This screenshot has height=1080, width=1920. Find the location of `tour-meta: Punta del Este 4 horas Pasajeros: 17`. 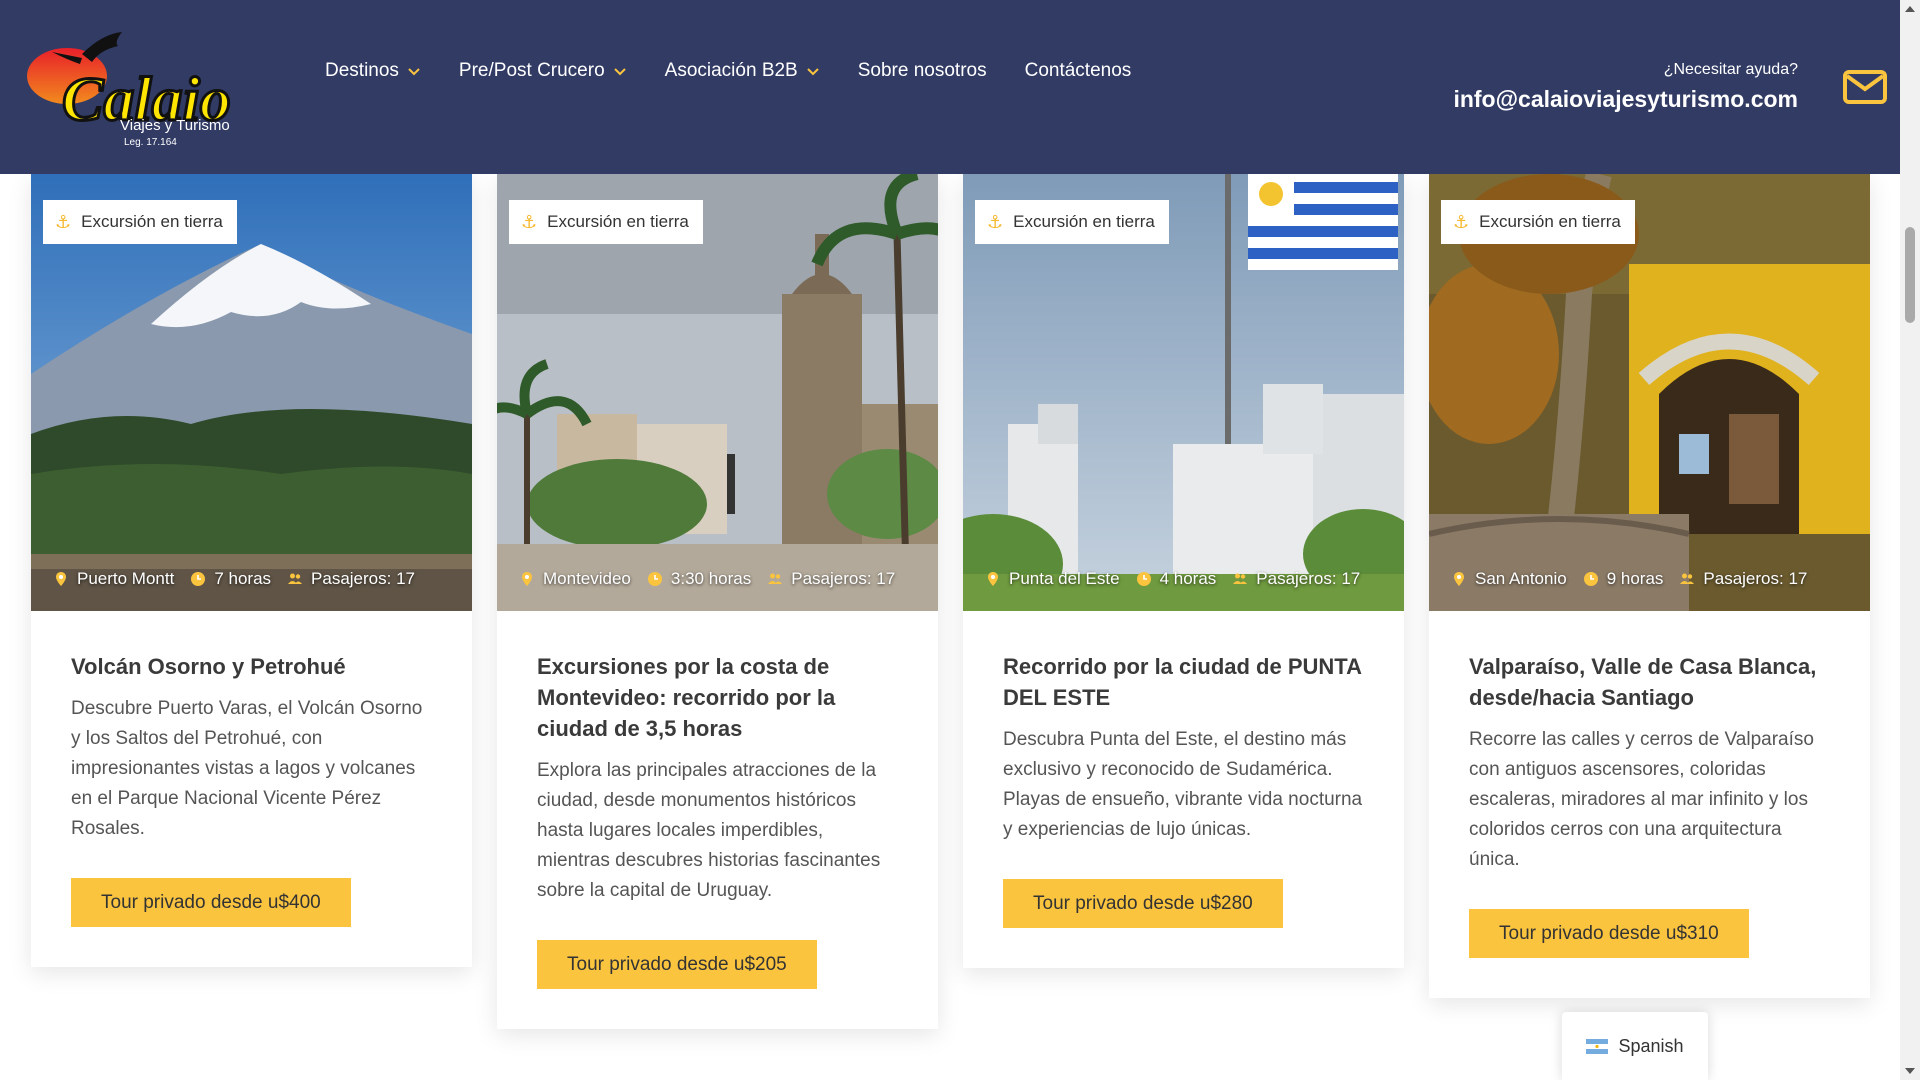

tour-meta: Punta del Este 4 horas Pasajeros: 17 is located at coordinates (1180, 579).